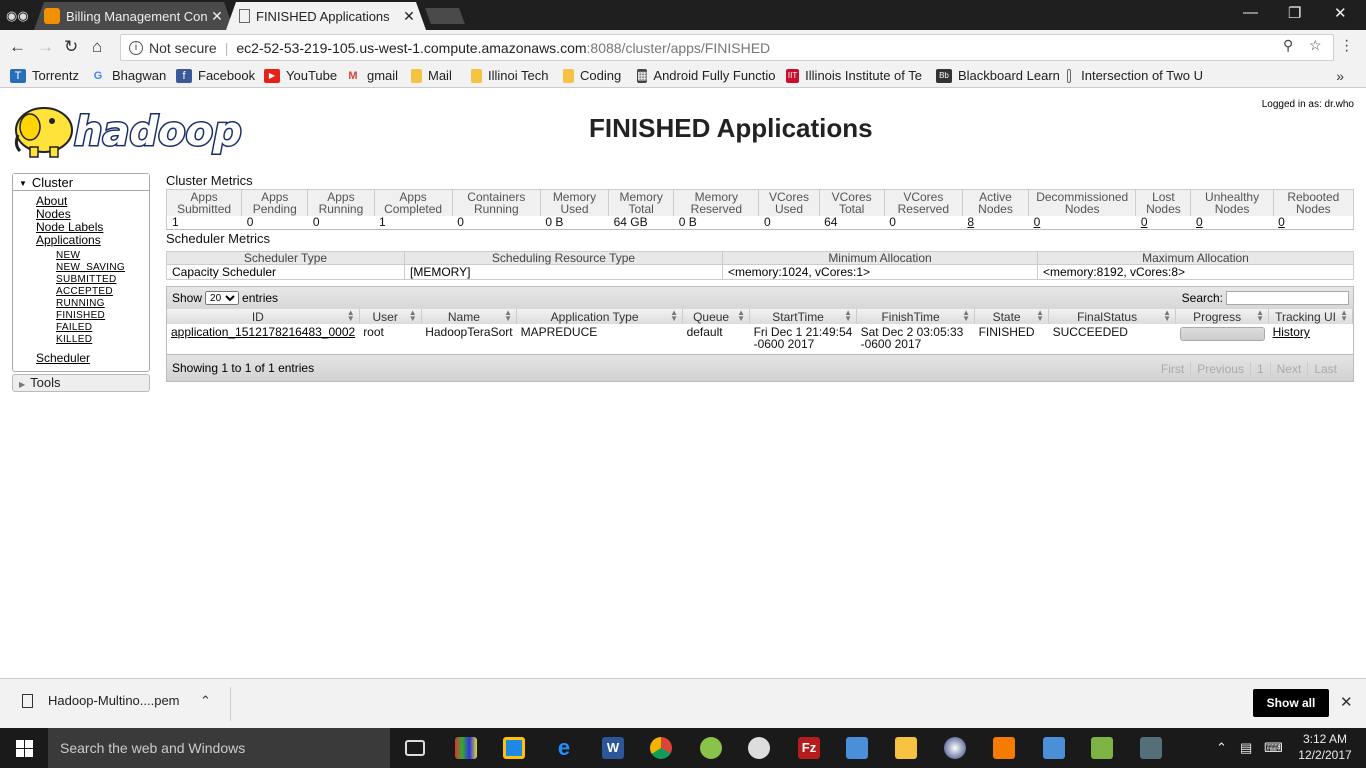 This screenshot has width=1366, height=768. Describe the element at coordinates (469, 316) in the screenshot. I see `column-header-name: Name ▲ ▼` at that location.